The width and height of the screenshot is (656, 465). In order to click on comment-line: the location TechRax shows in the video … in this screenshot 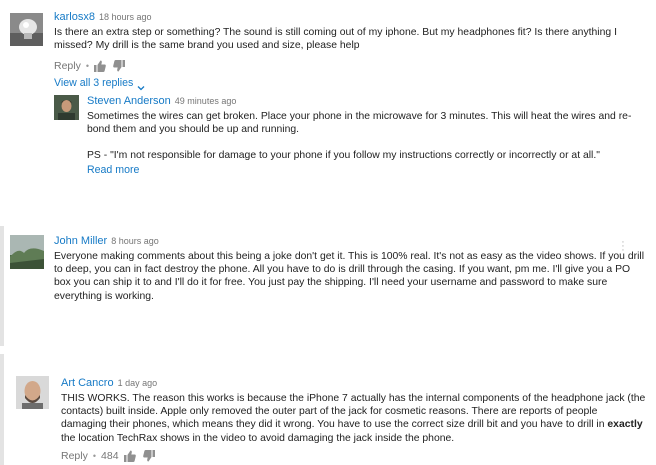, I will do `click(258, 438)`.